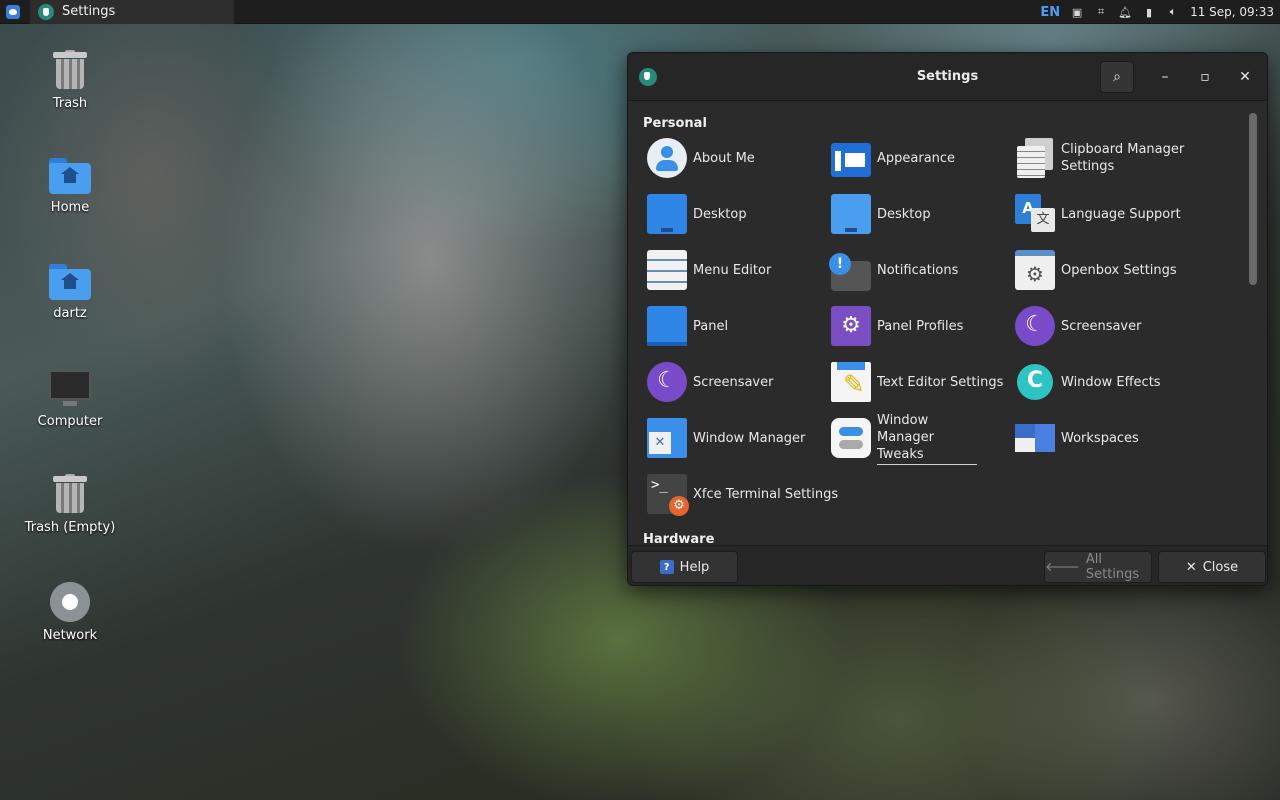 The image size is (1280, 800). I want to click on search-button: ⌕, so click(1117, 77).